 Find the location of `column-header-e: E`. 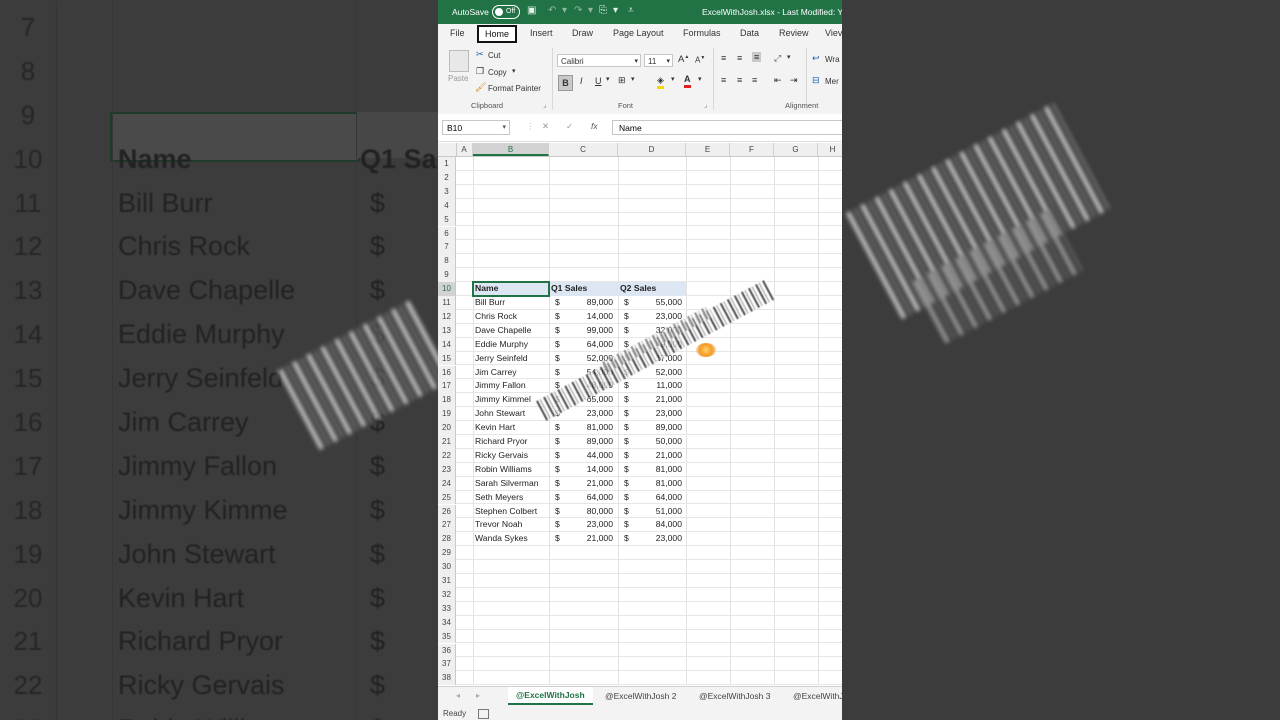

column-header-e: E is located at coordinates (708, 149).